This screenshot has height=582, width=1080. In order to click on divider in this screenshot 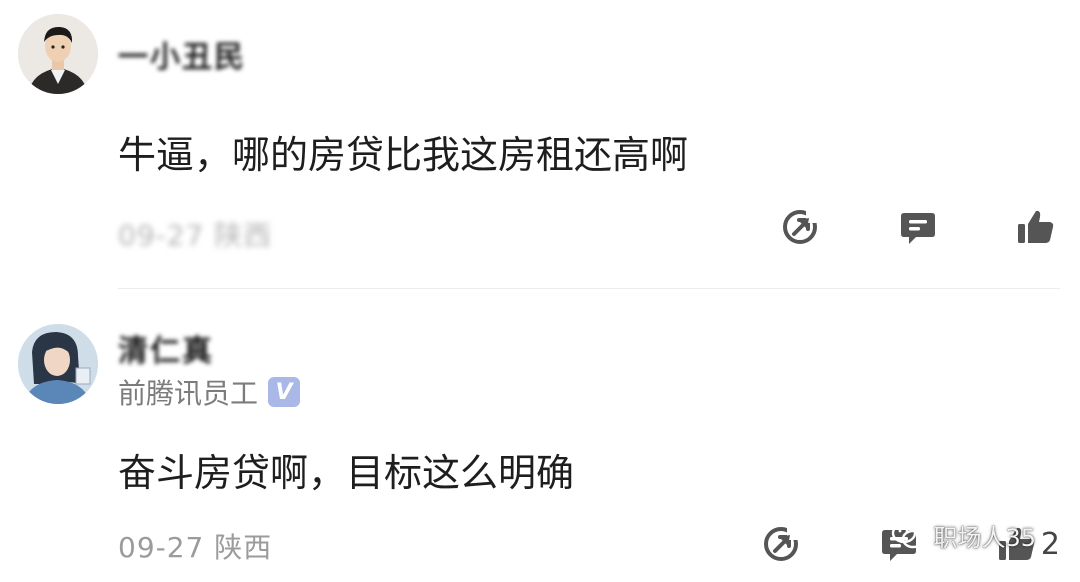, I will do `click(589, 288)`.